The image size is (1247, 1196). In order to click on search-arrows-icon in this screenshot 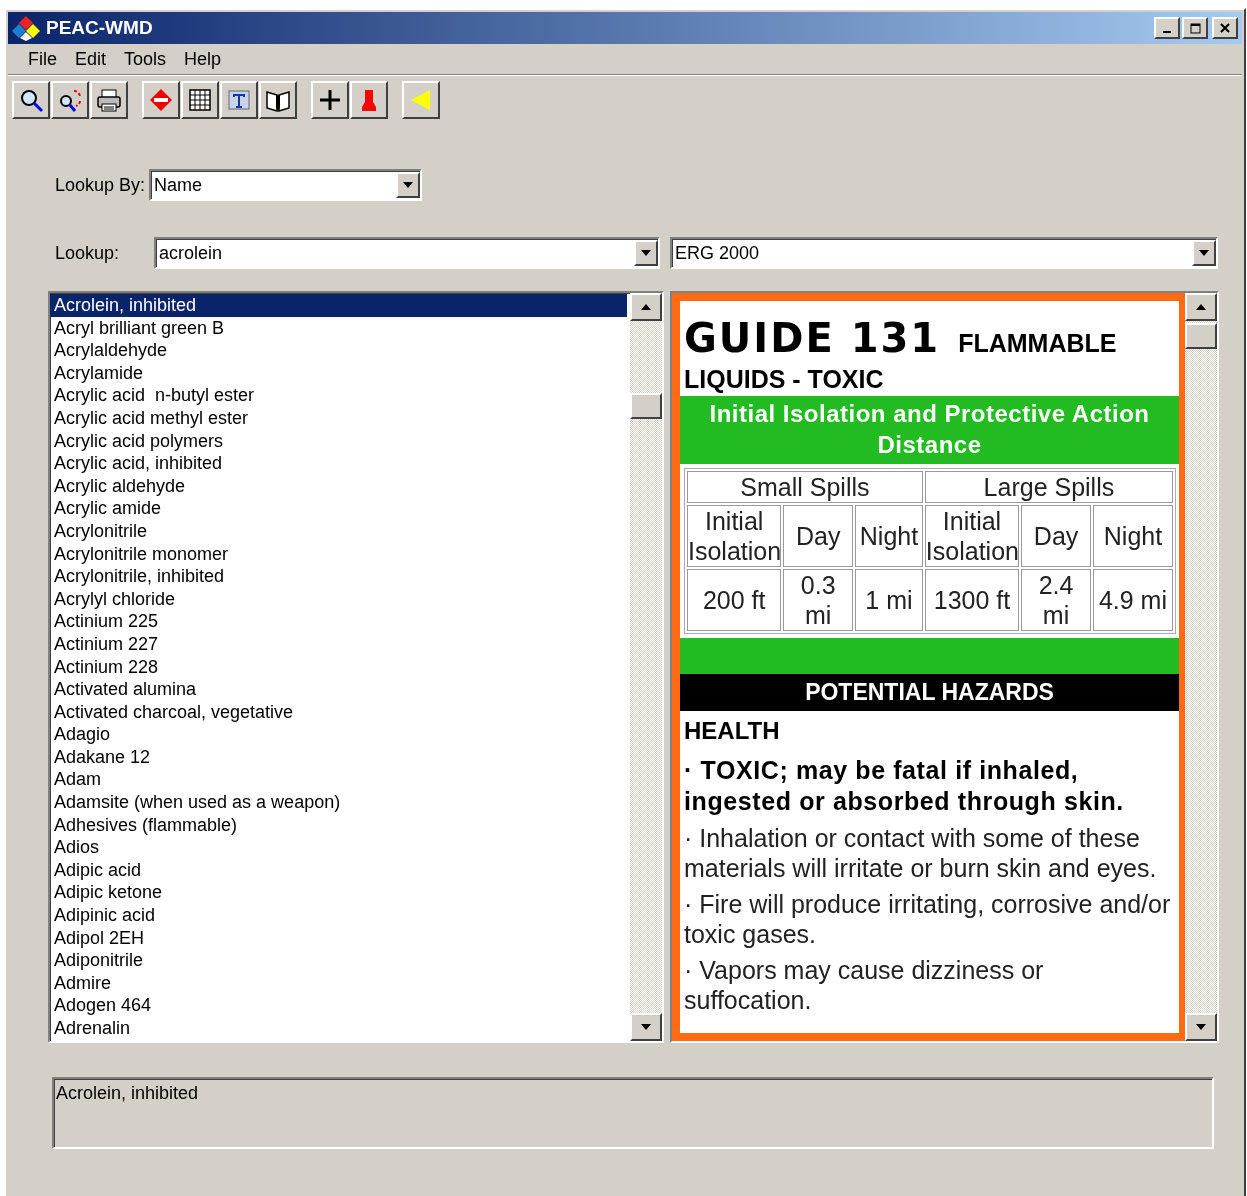, I will do `click(70, 100)`.